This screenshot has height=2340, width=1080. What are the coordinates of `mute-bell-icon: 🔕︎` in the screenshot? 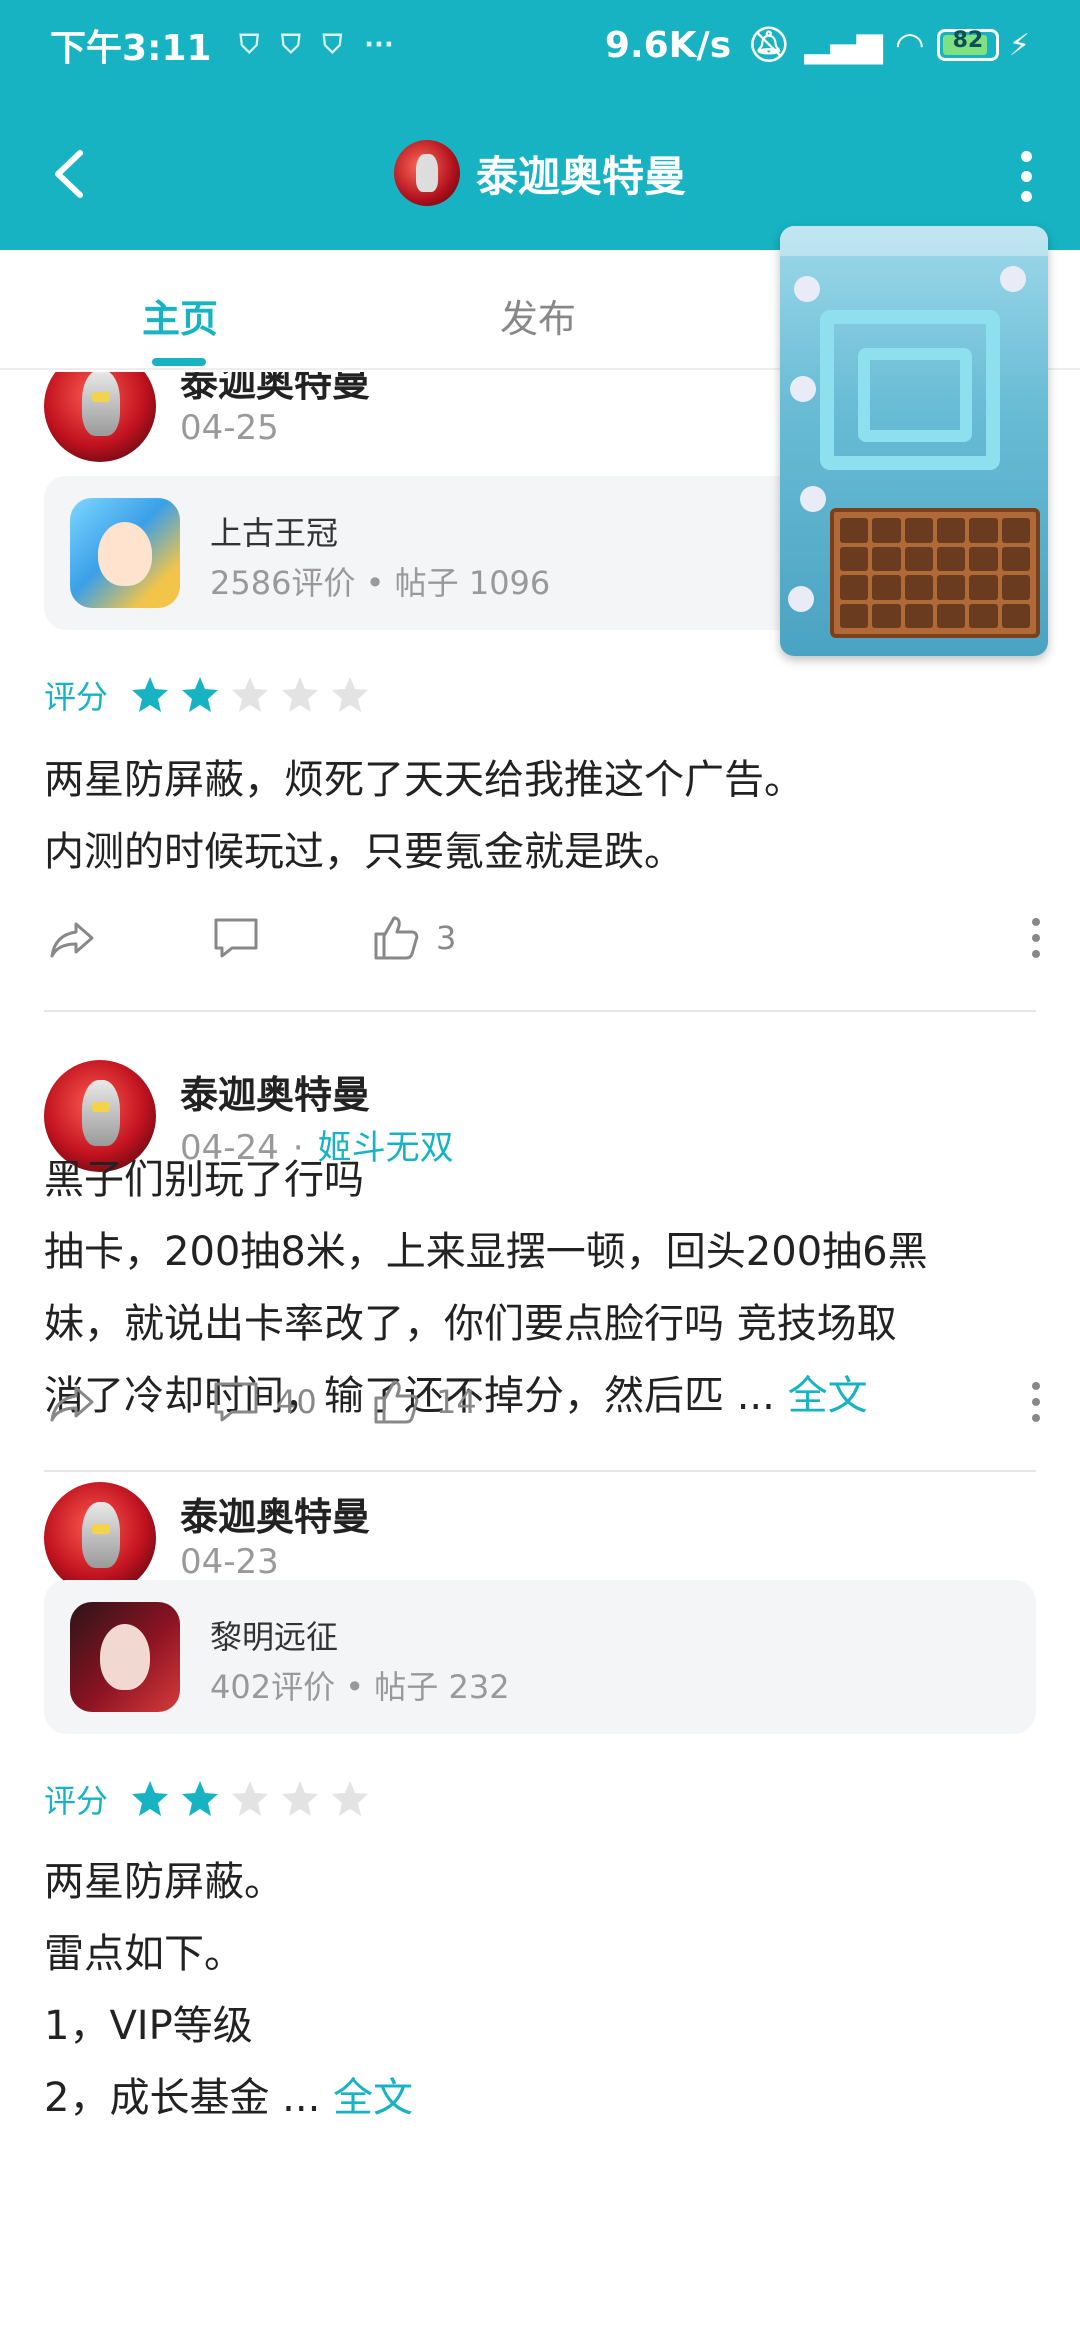 It's located at (769, 45).